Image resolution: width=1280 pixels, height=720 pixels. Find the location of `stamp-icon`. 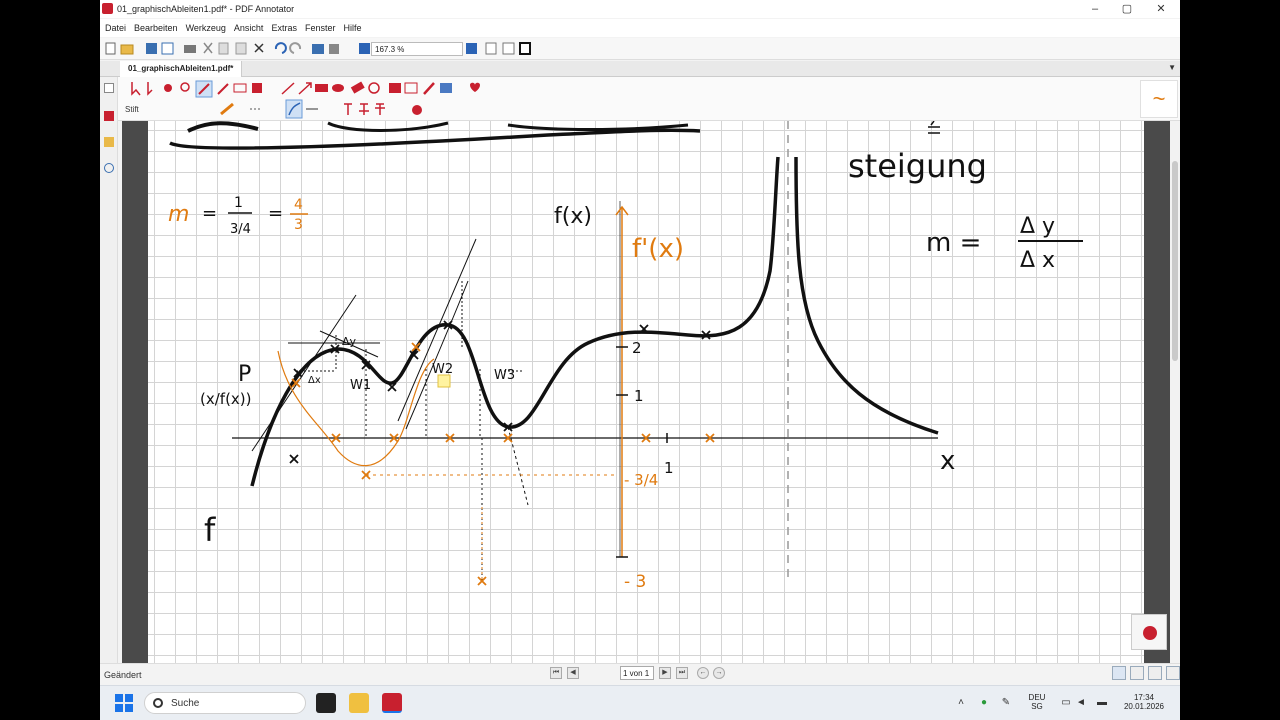

stamp-icon is located at coordinates (257, 88).